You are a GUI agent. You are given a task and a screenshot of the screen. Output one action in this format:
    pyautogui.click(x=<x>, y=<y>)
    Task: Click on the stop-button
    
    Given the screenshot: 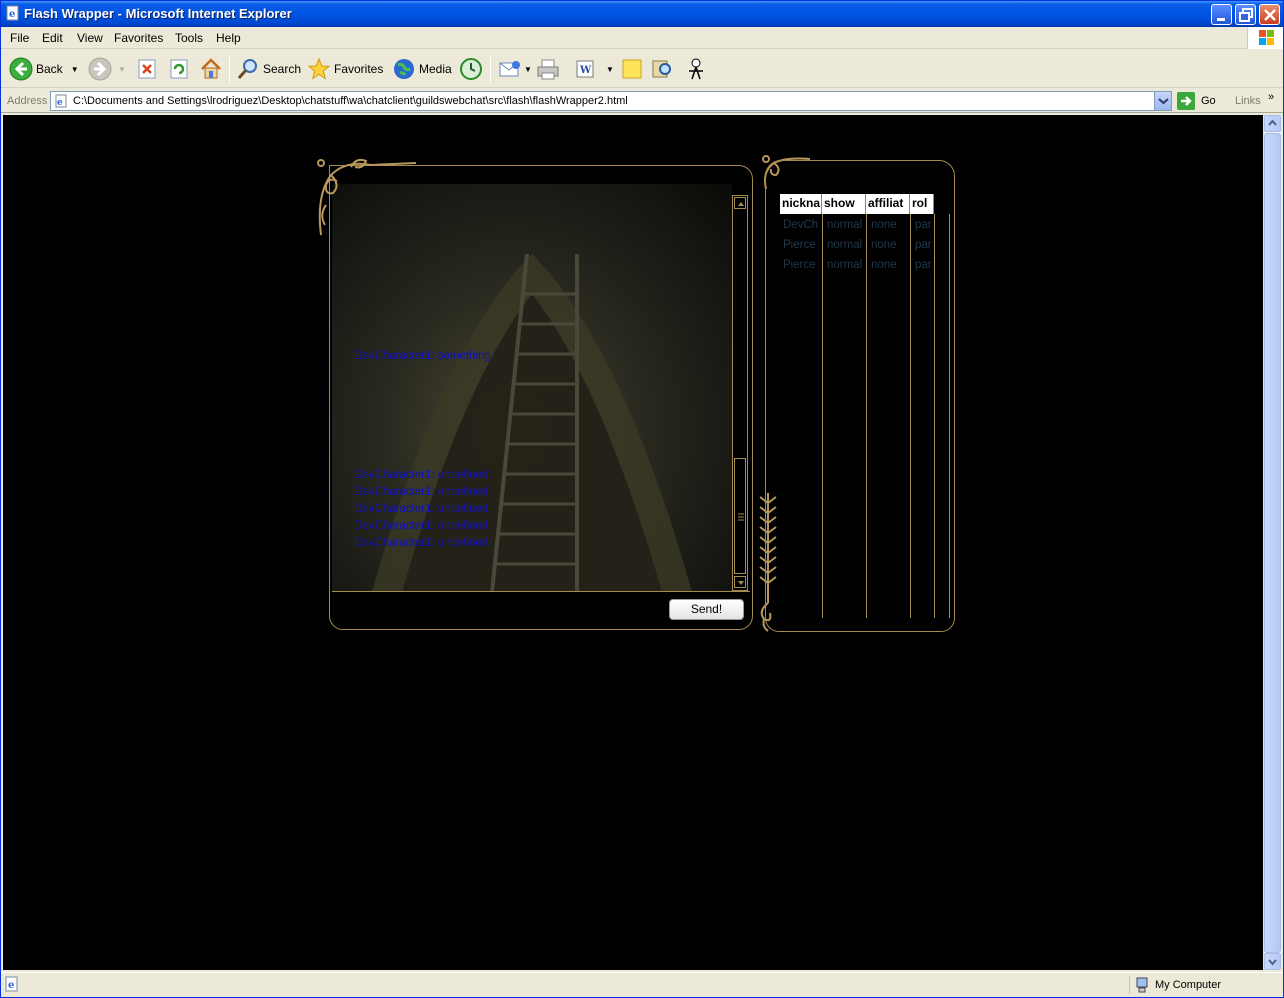 What is the action you would take?
    pyautogui.click(x=147, y=69)
    